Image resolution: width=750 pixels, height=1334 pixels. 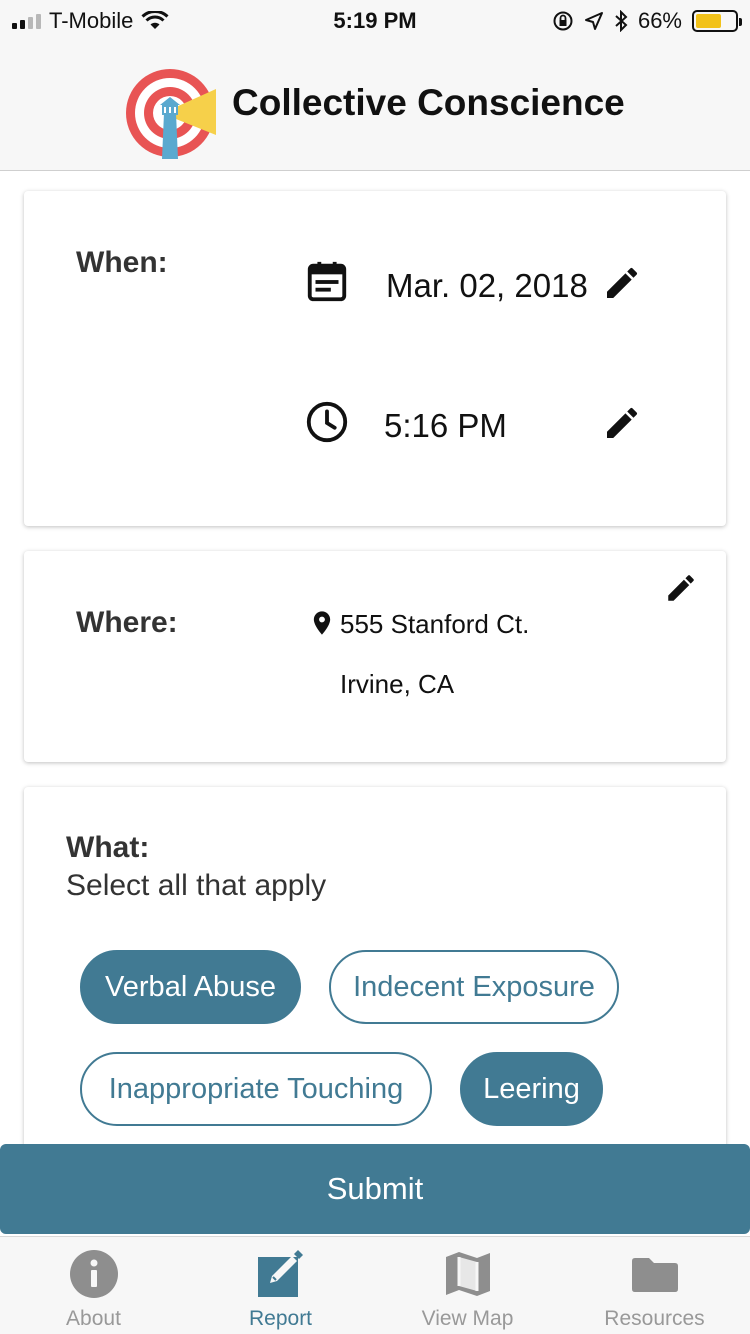 I want to click on tab-resources: Resources, so click(x=654, y=1285).